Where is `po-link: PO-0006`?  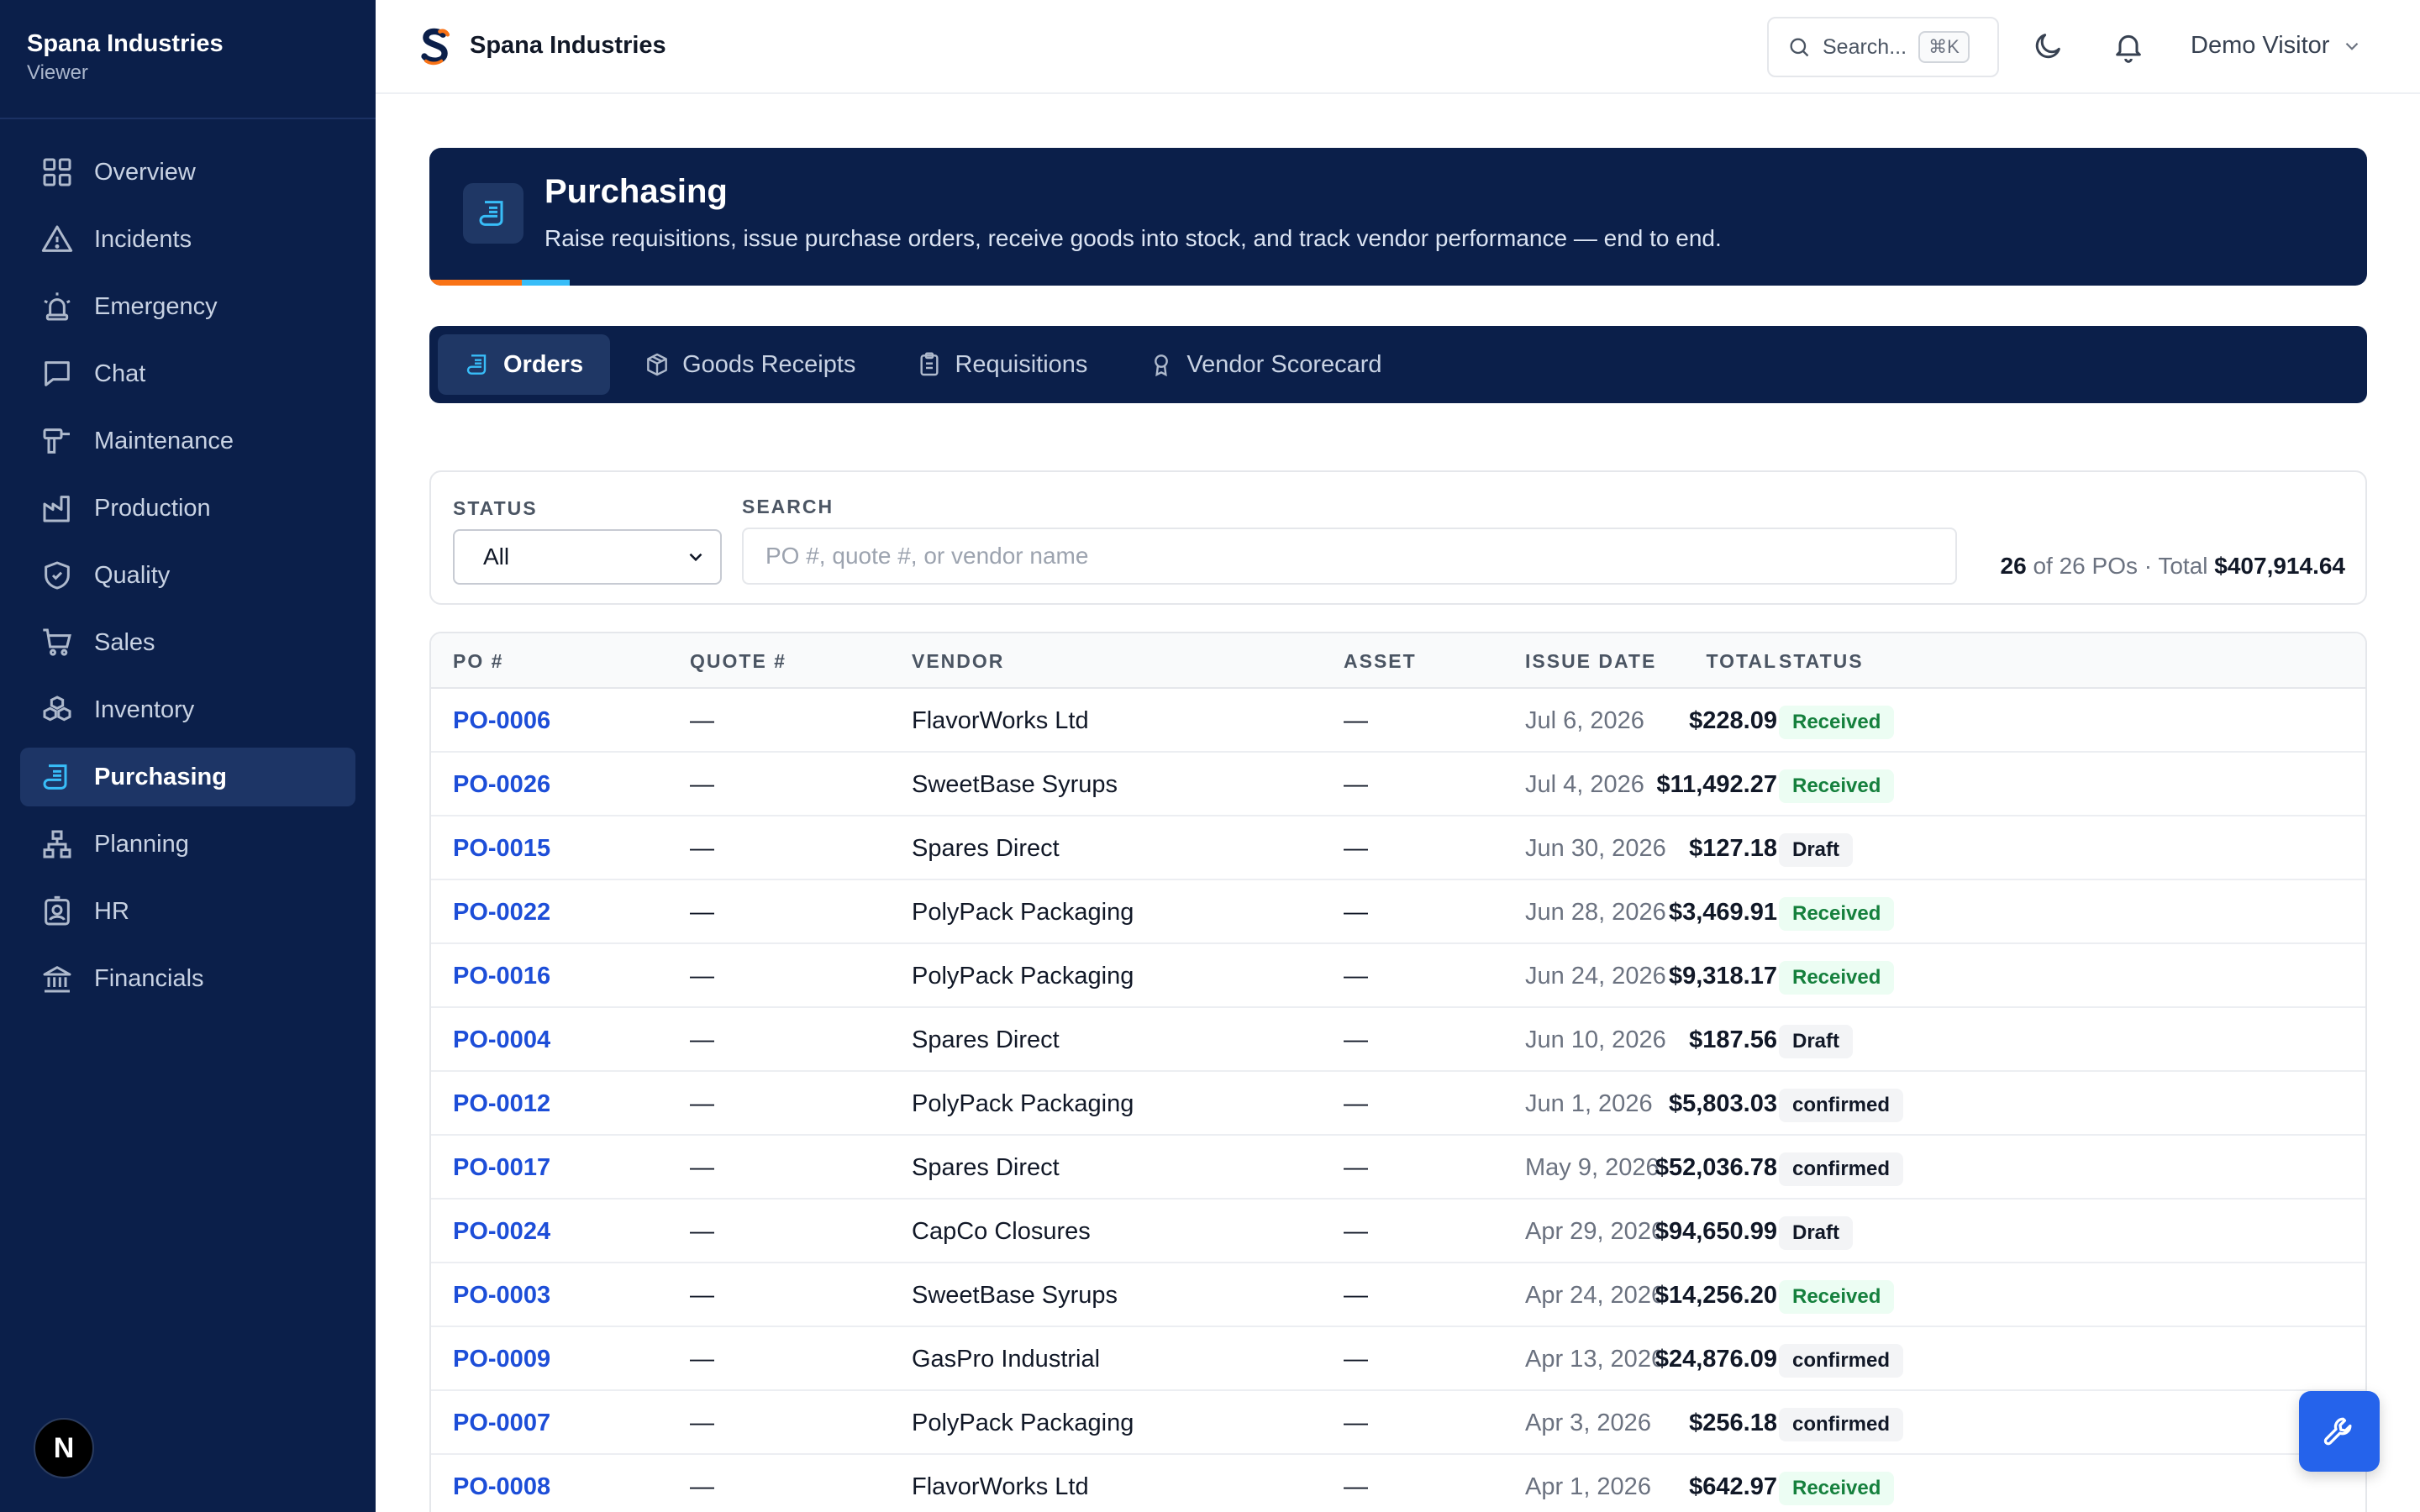
po-link: PO-0006 is located at coordinates (501, 721).